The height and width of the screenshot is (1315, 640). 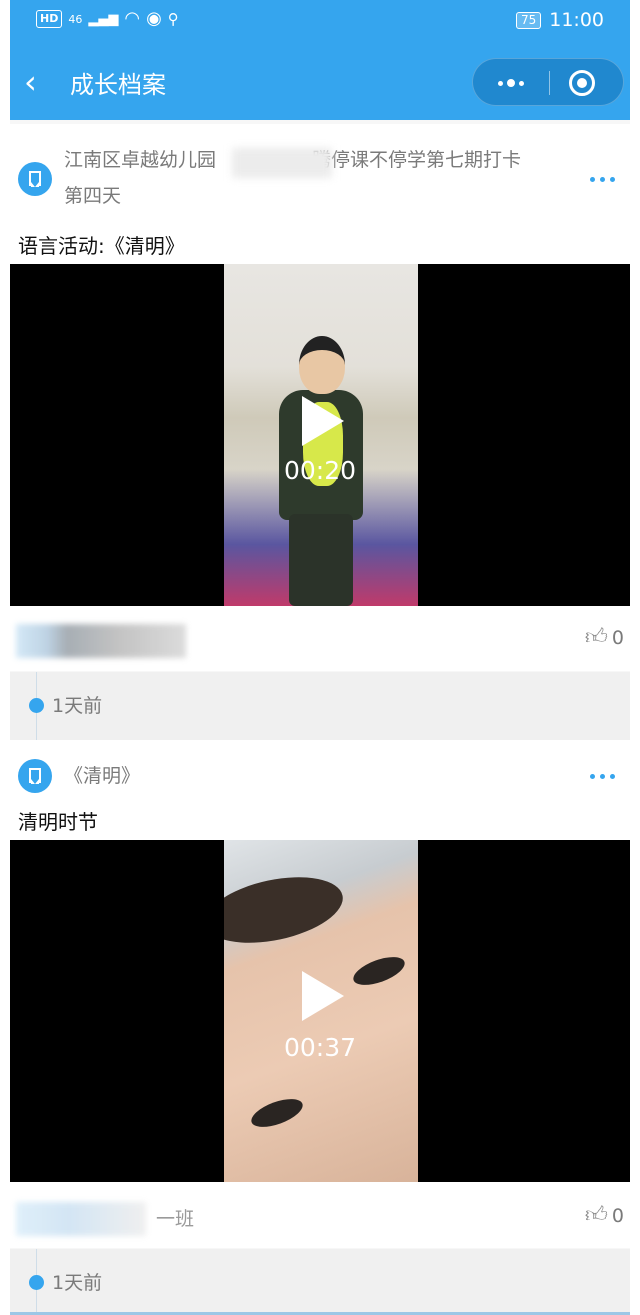 What do you see at coordinates (101, 246) in the screenshot?
I see `post-caption: 语言活动:《清明》` at bounding box center [101, 246].